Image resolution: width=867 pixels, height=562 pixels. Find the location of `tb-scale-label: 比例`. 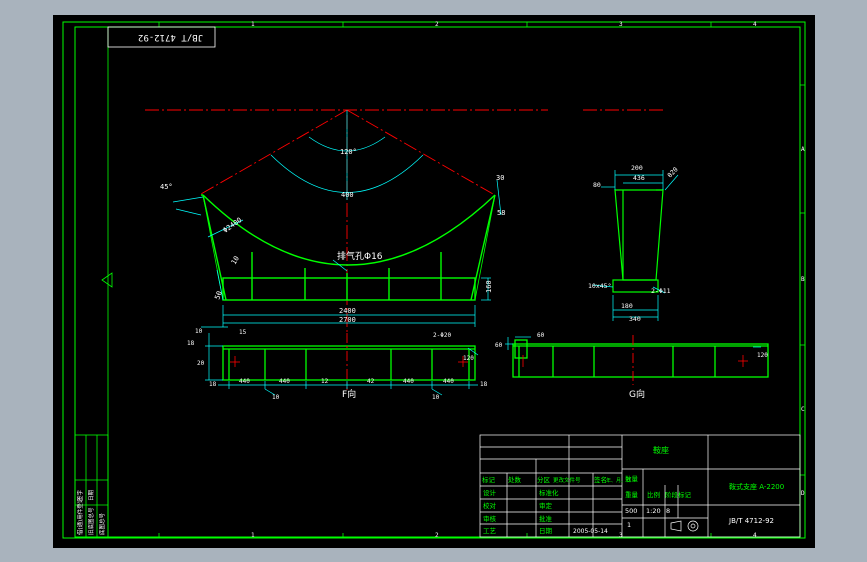

tb-scale-label: 比例 is located at coordinates (653, 494).